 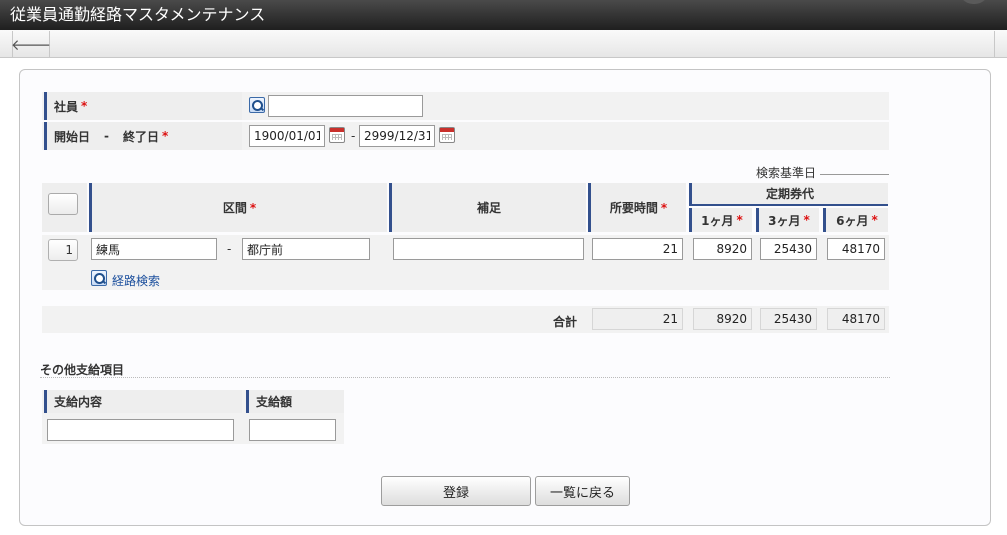 I want to click on start-calendar-icon, so click(x=337, y=135).